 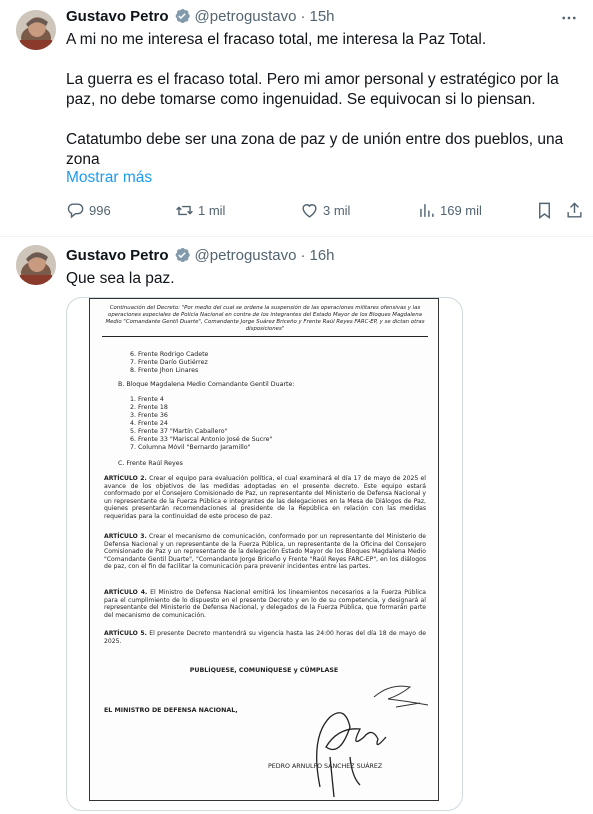 What do you see at coordinates (147, 399) in the screenshot?
I see `list-item: 1. Frente 4` at bounding box center [147, 399].